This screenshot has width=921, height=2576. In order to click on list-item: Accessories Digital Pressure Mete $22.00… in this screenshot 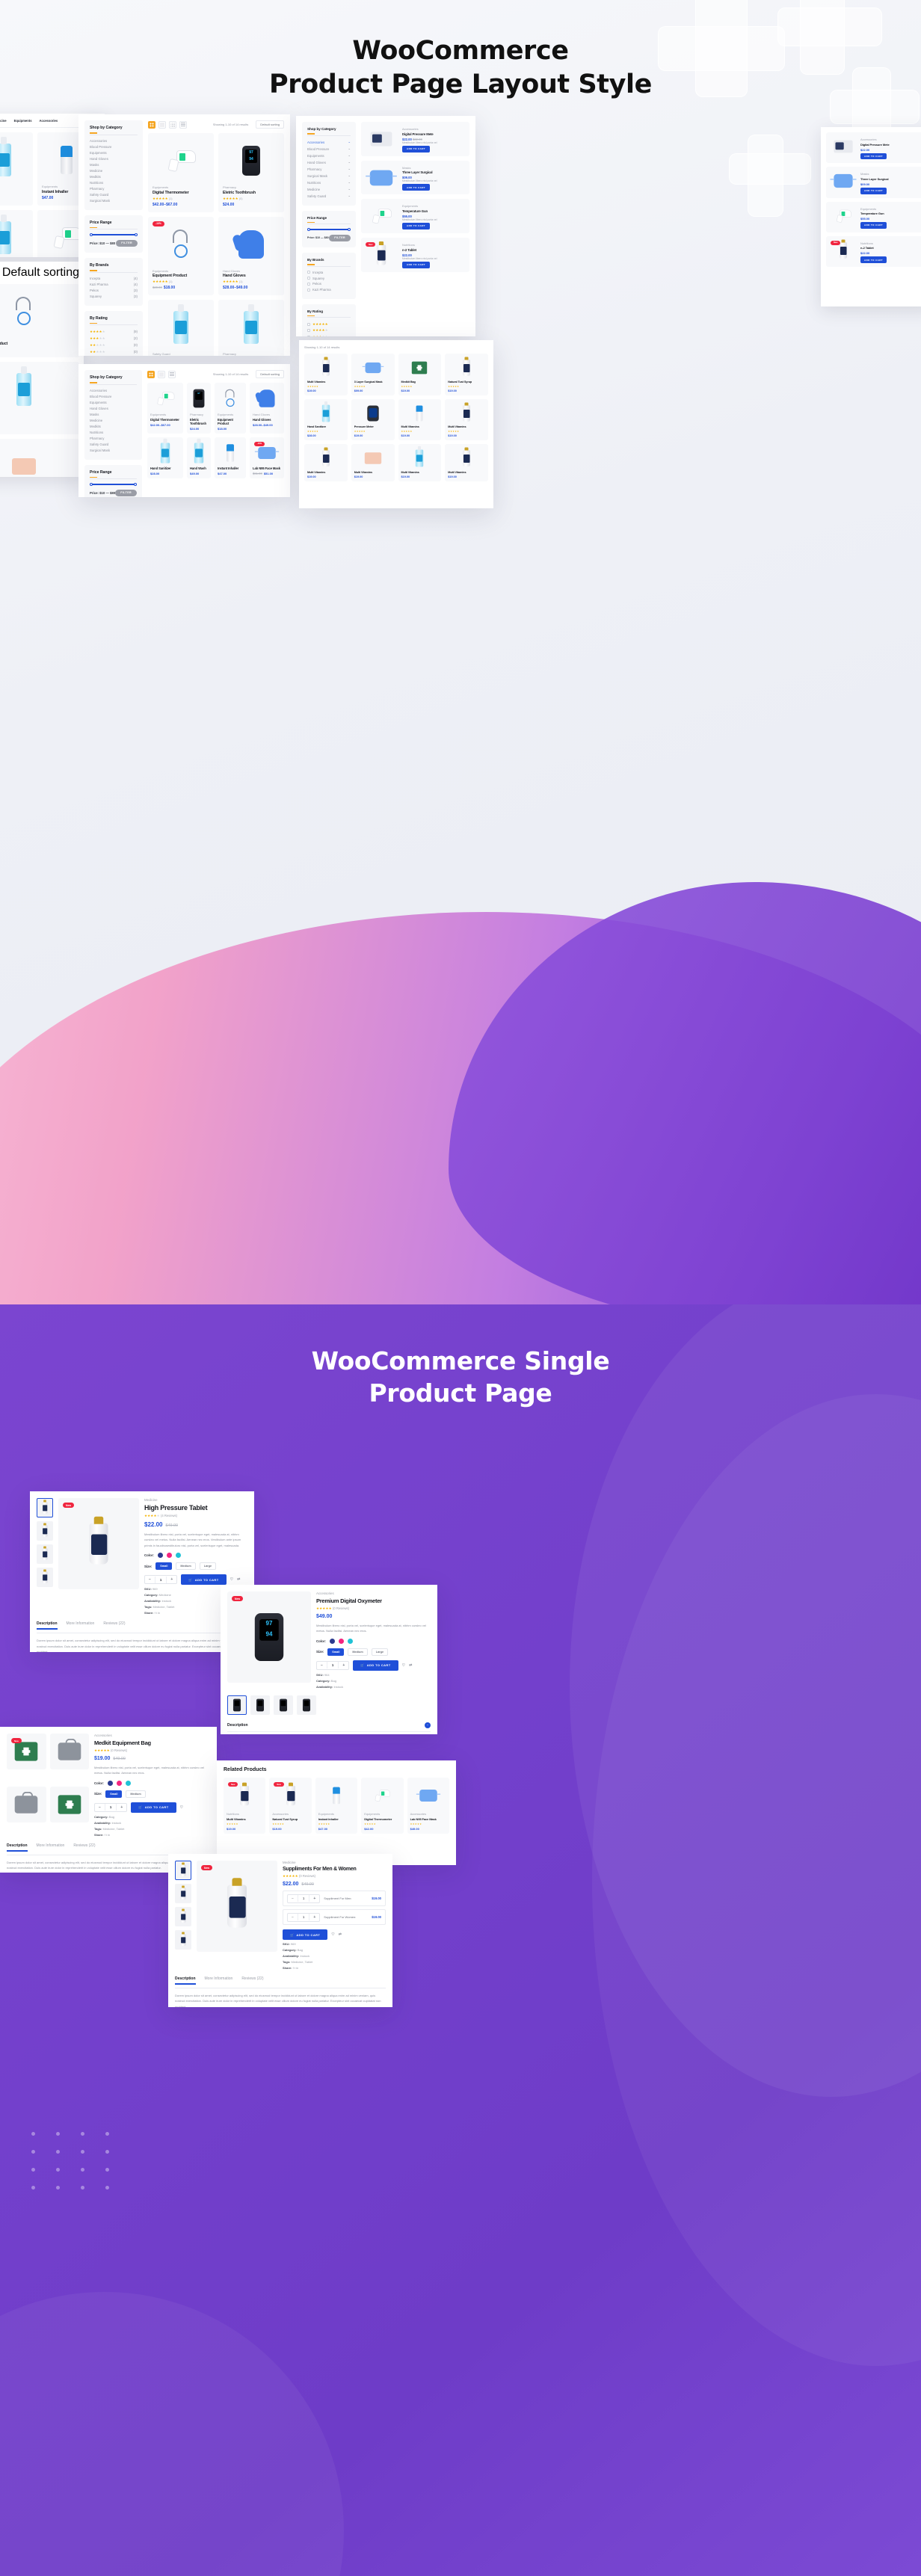, I will do `click(415, 139)`.